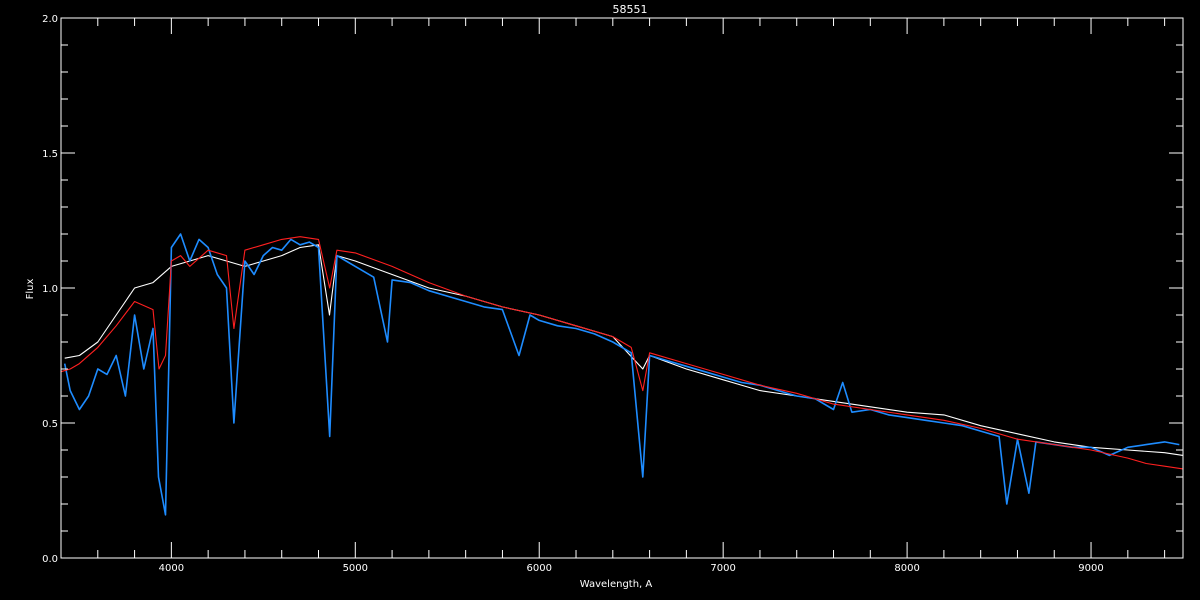 The height and width of the screenshot is (600, 1200). What do you see at coordinates (1090, 568) in the screenshot?
I see `x-tick-label: 9000` at bounding box center [1090, 568].